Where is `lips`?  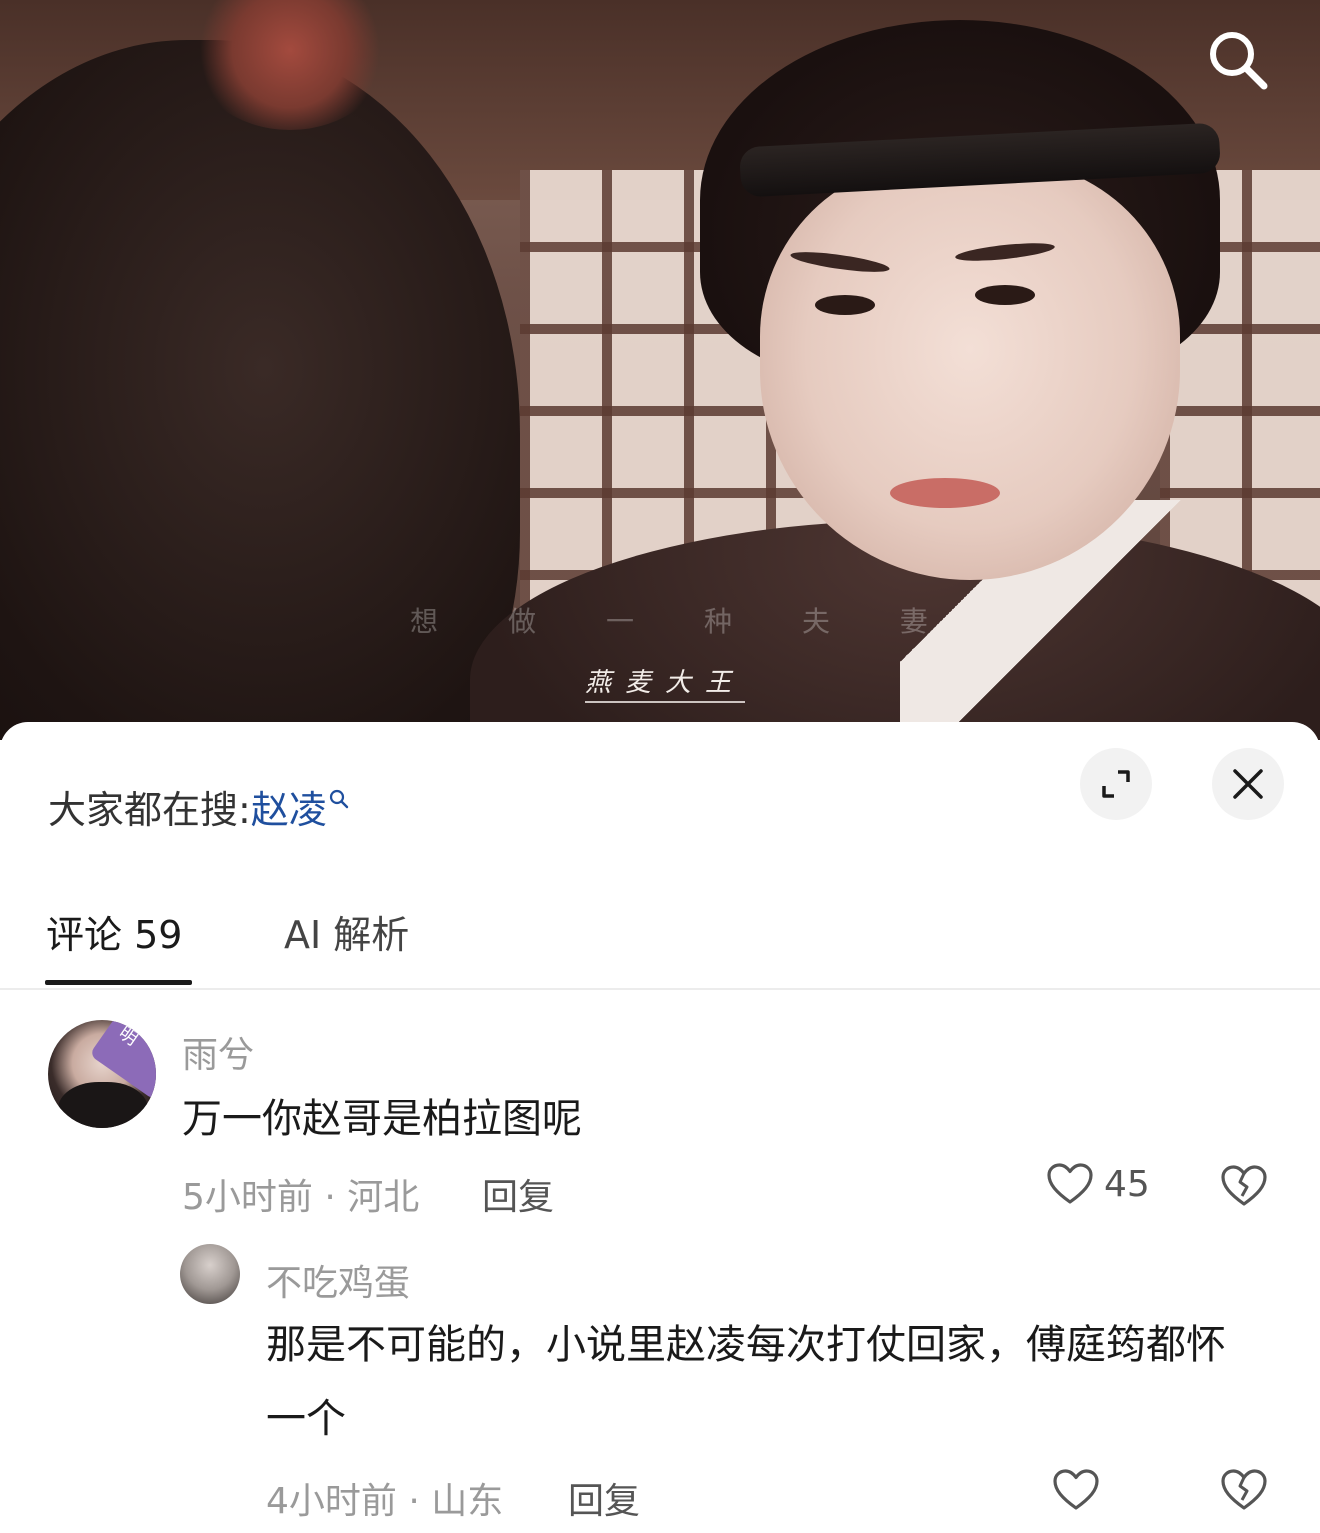 lips is located at coordinates (945, 493).